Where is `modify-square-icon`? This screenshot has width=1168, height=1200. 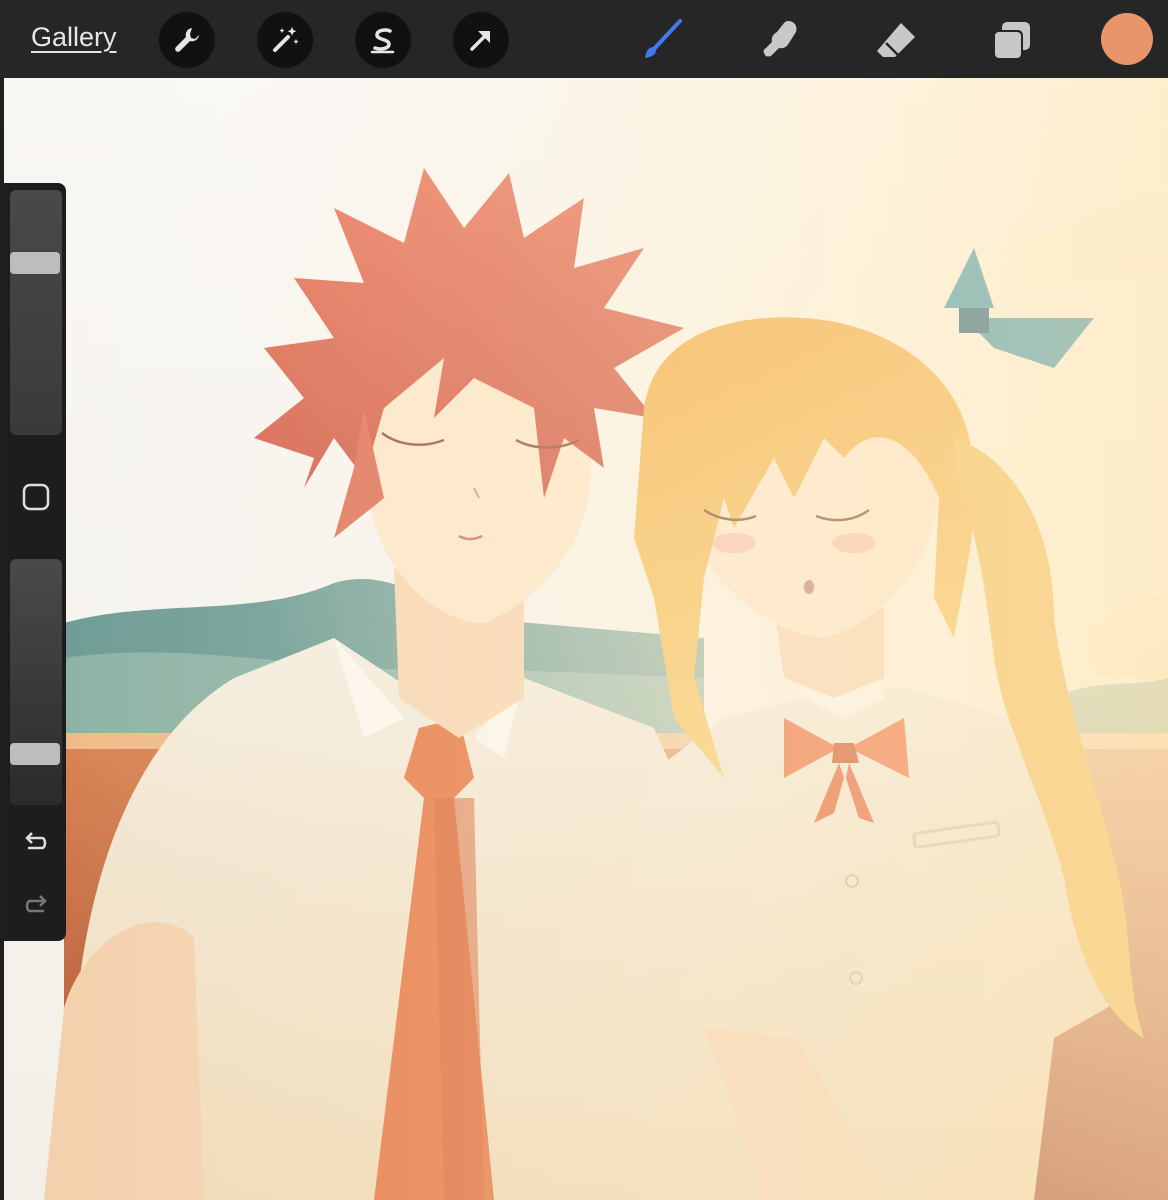 modify-square-icon is located at coordinates (36, 497).